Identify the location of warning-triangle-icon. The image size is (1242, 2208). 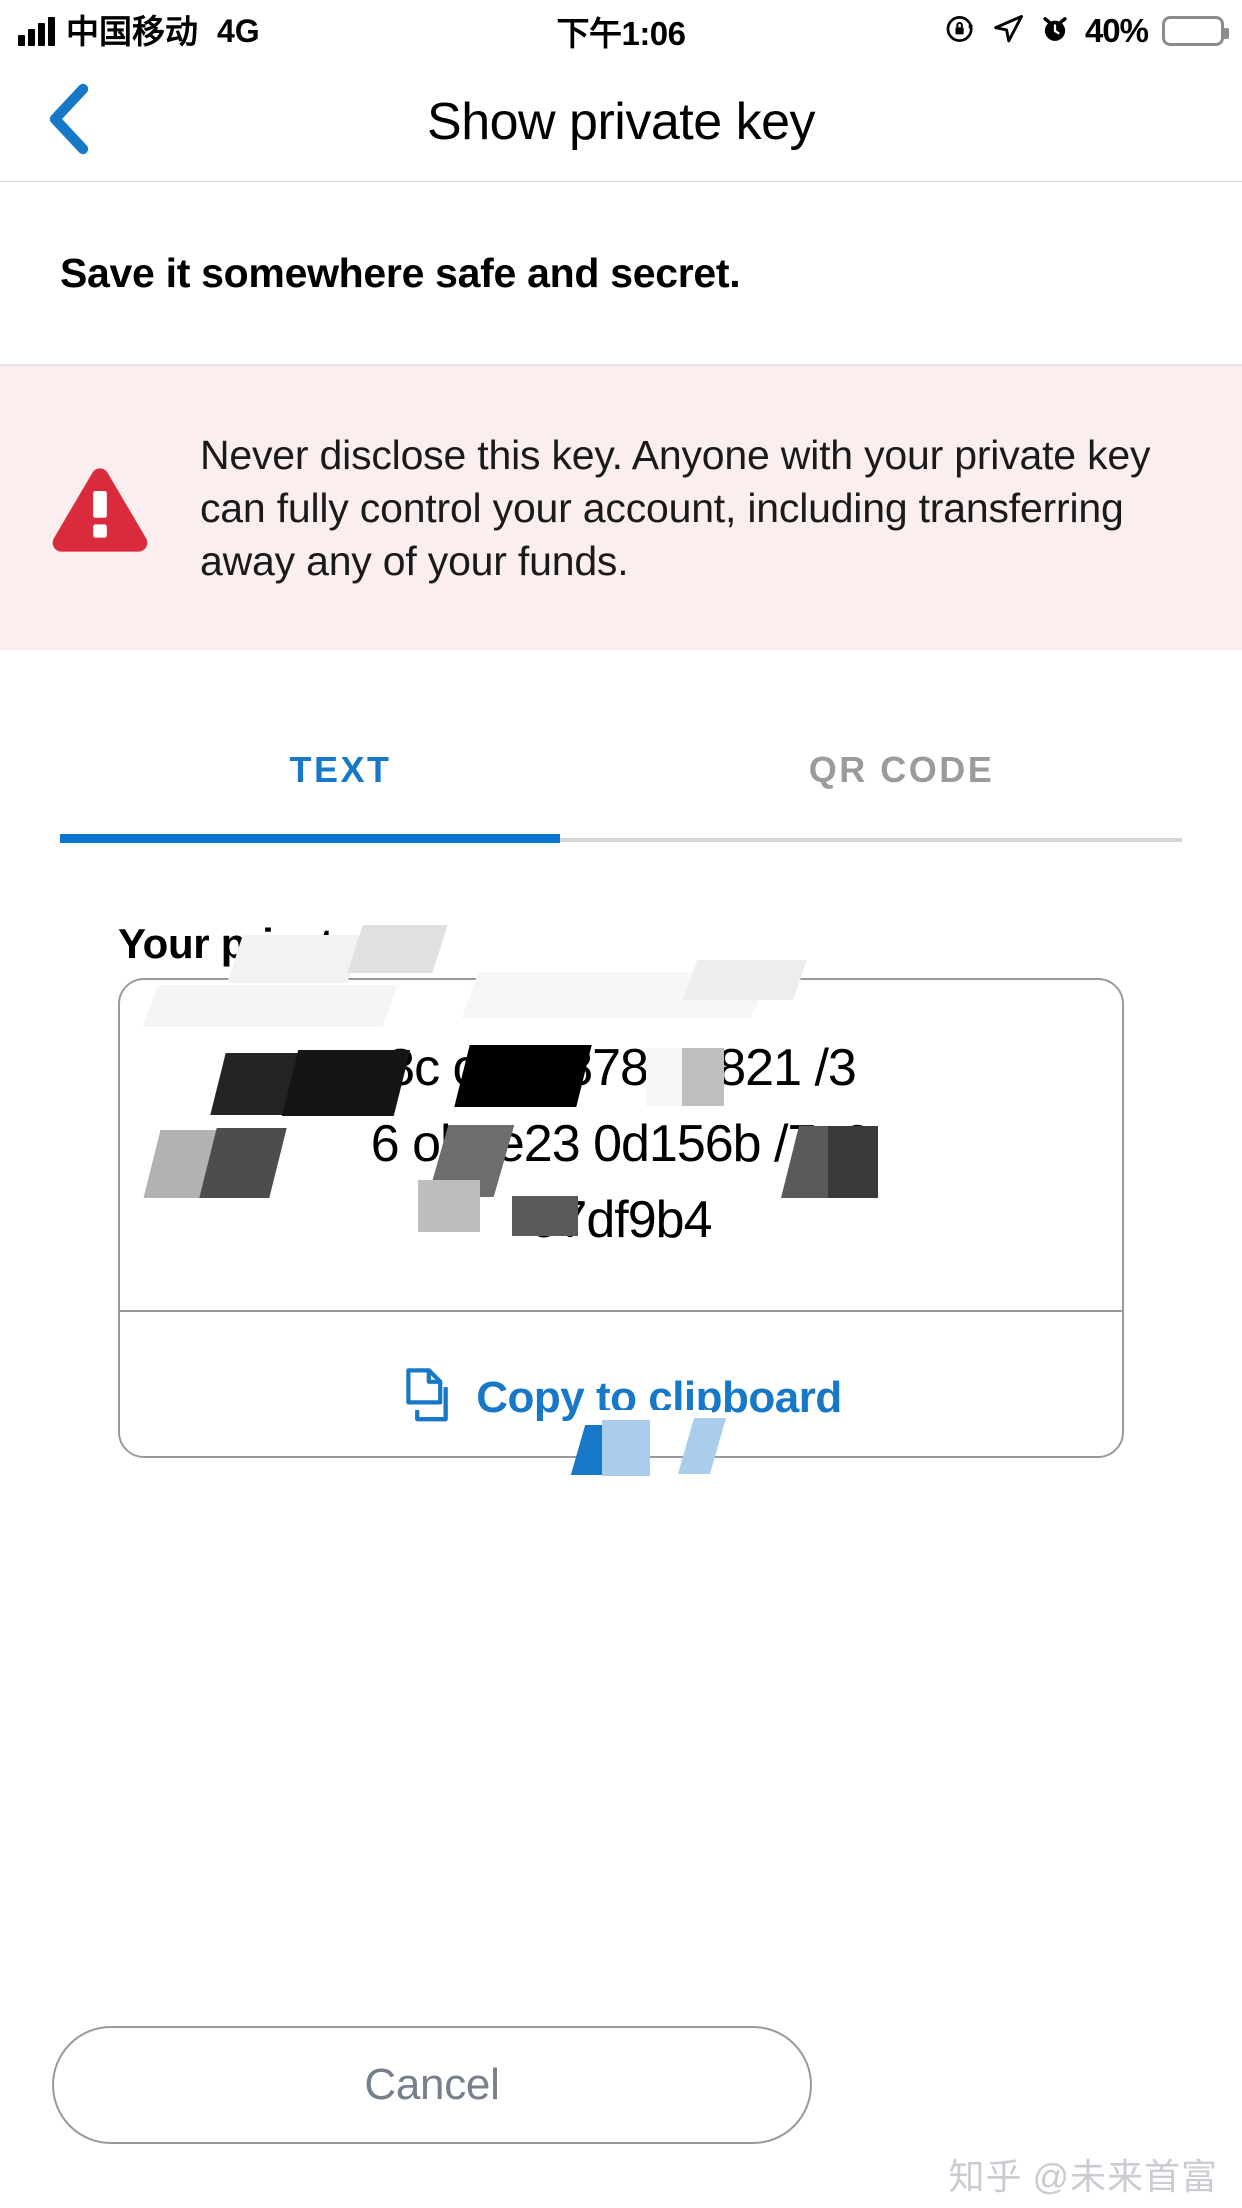
(100, 508).